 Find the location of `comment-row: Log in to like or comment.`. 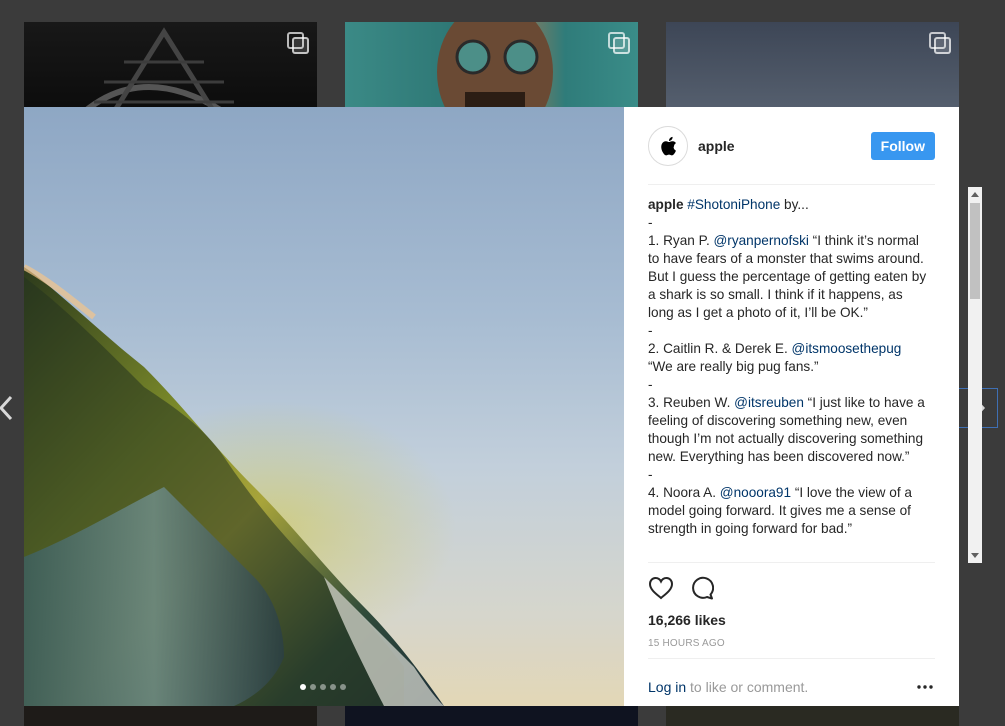

comment-row: Log in to like or comment. is located at coordinates (791, 687).